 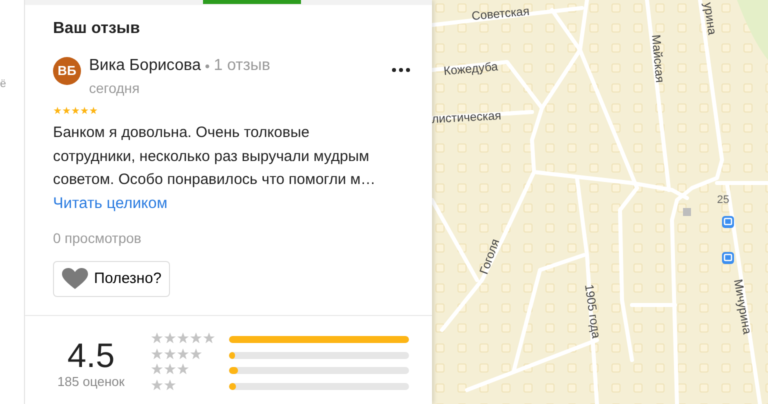 I want to click on read-more-link: Читать целиком, so click(x=110, y=203).